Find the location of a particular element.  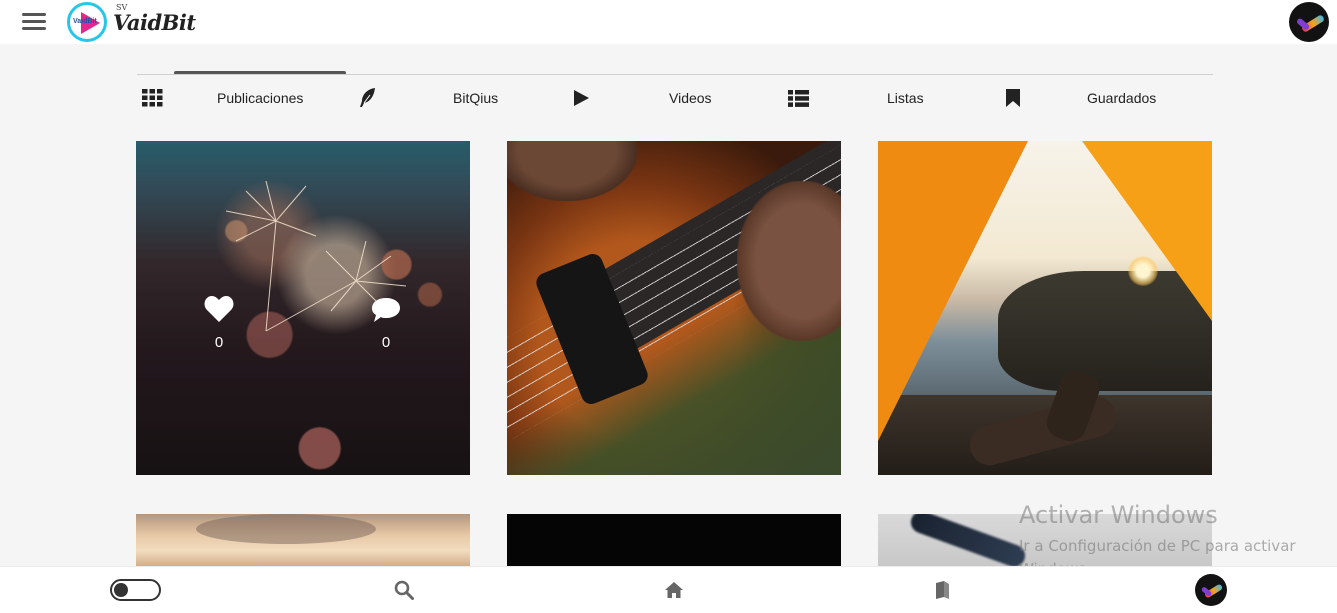

logo-text: VaidBit is located at coordinates (154, 22).